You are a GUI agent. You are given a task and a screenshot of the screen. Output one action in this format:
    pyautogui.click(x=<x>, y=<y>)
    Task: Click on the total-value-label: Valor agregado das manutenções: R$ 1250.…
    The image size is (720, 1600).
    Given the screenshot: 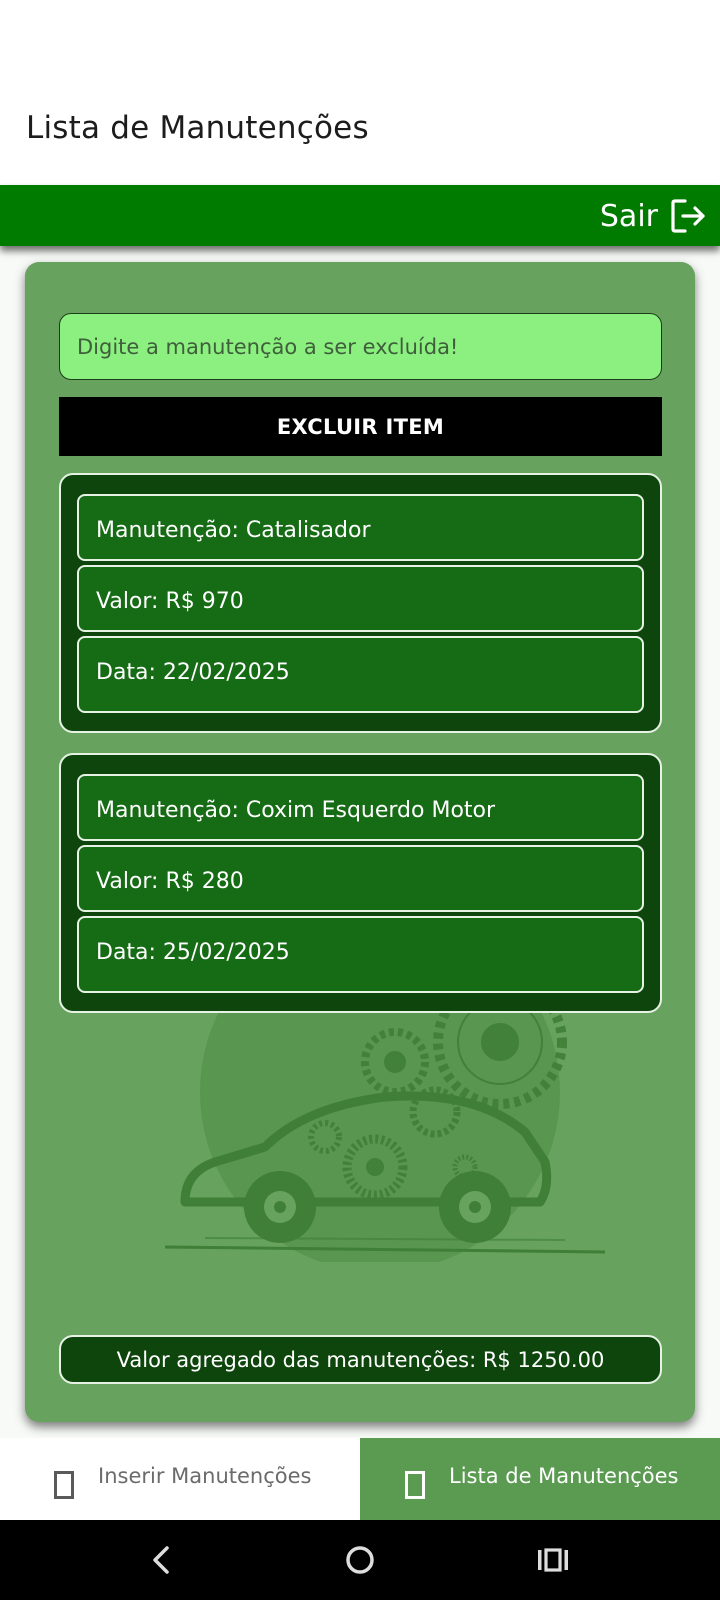 What is the action you would take?
    pyautogui.click(x=360, y=1359)
    